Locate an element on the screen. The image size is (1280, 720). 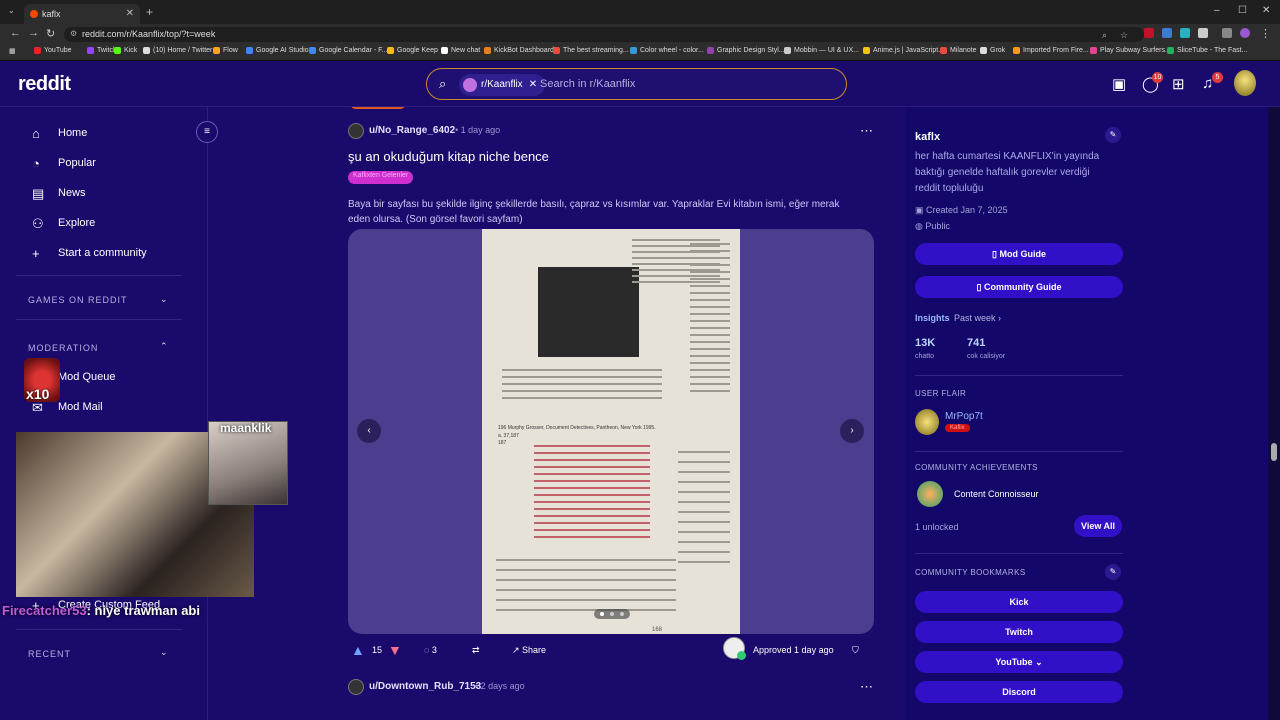
download-icon is located at coordinates (1227, 33).